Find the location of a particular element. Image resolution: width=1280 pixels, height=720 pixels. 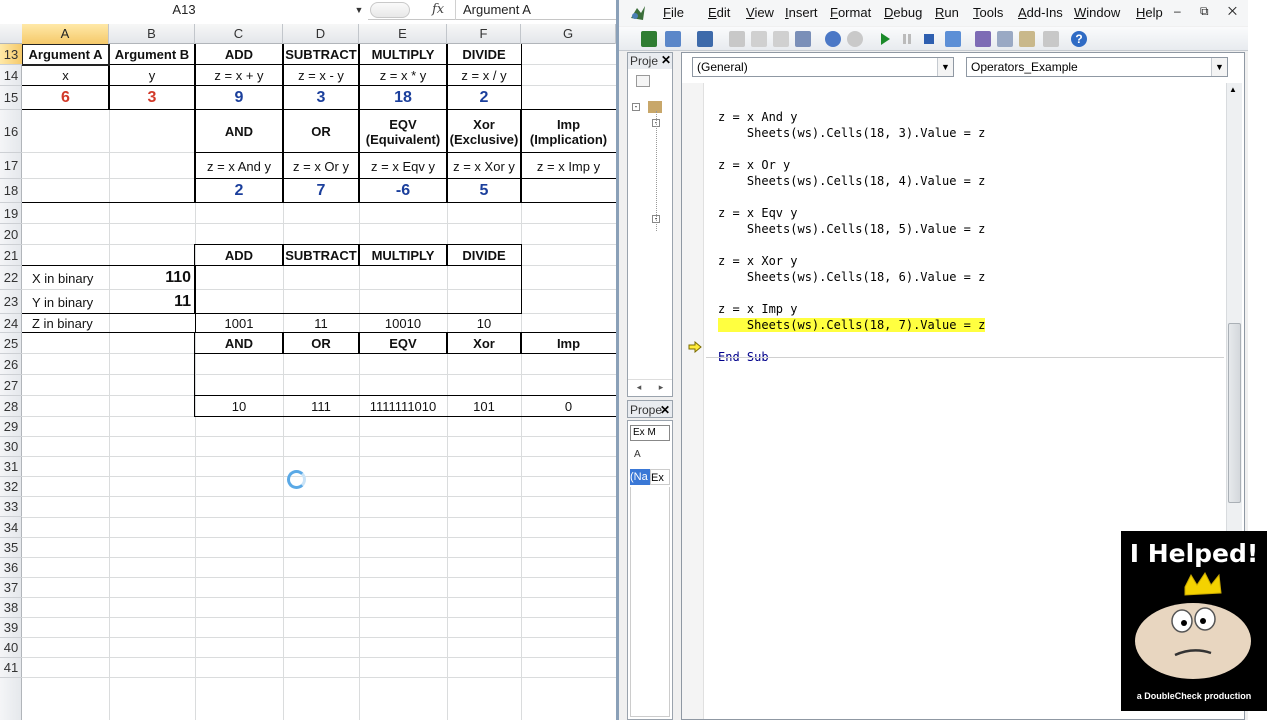

prop-name-value: Ex is located at coordinates (660, 477).